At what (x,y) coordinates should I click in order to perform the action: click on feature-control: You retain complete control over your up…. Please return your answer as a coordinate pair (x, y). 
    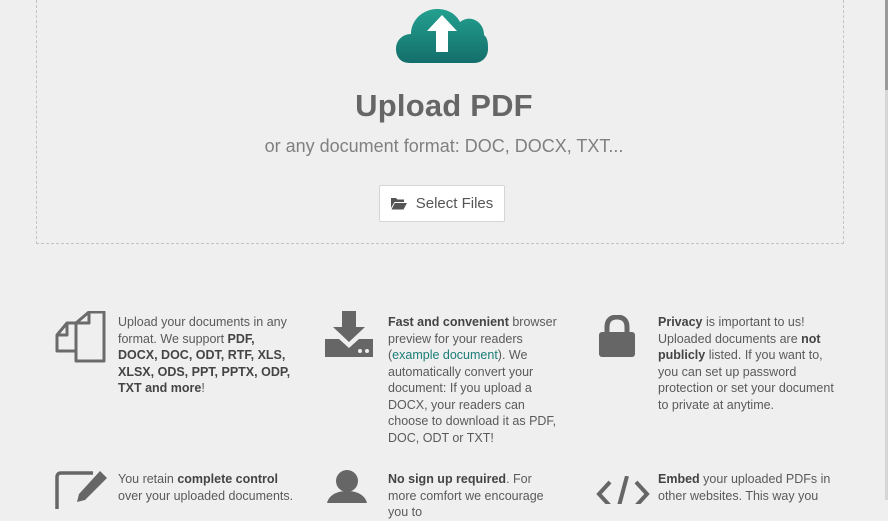
    Looking at the image, I should click on (206, 487).